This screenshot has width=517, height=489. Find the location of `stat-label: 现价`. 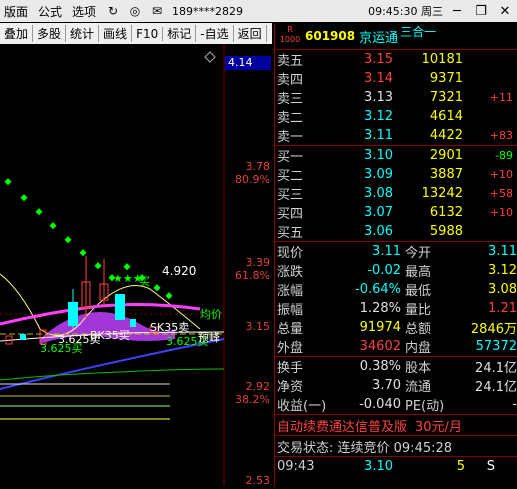

stat-label: 现价 is located at coordinates (290, 253).